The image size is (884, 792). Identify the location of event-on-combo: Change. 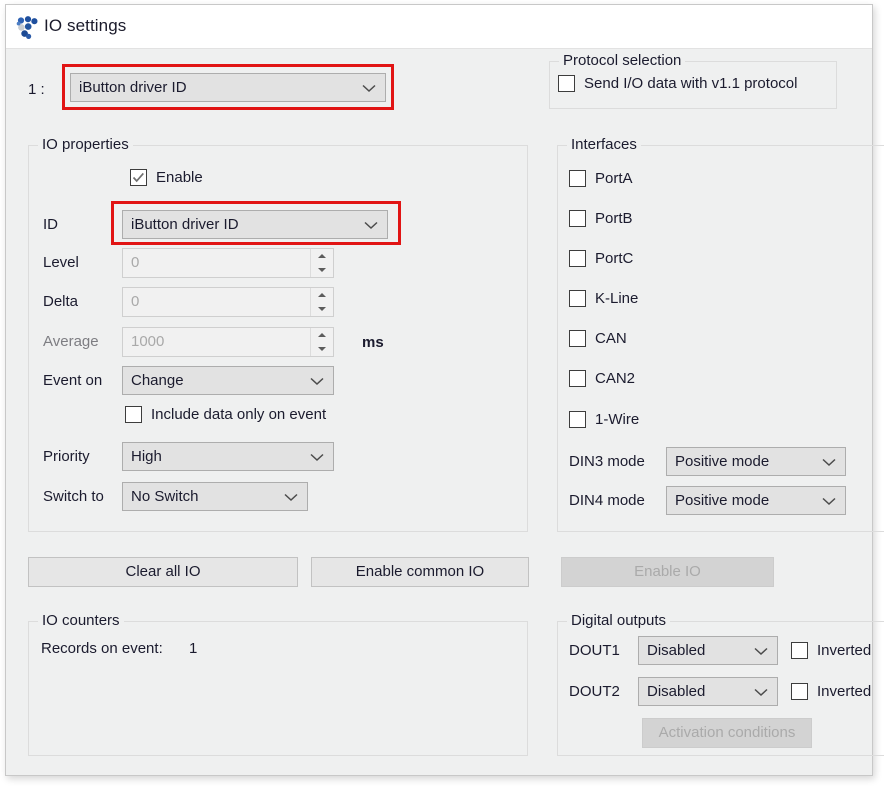
(228, 380).